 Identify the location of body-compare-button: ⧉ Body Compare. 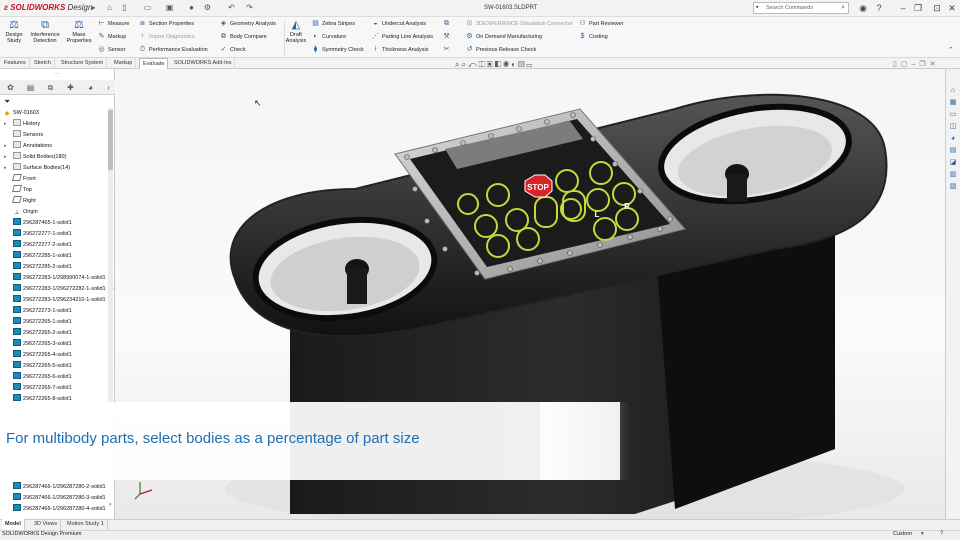
(243, 37).